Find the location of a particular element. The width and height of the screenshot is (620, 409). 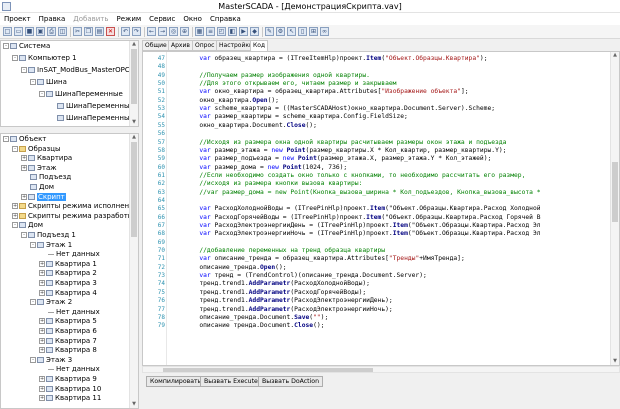

code-line: окно_квартира.Open(); is located at coordinates (224, 101).